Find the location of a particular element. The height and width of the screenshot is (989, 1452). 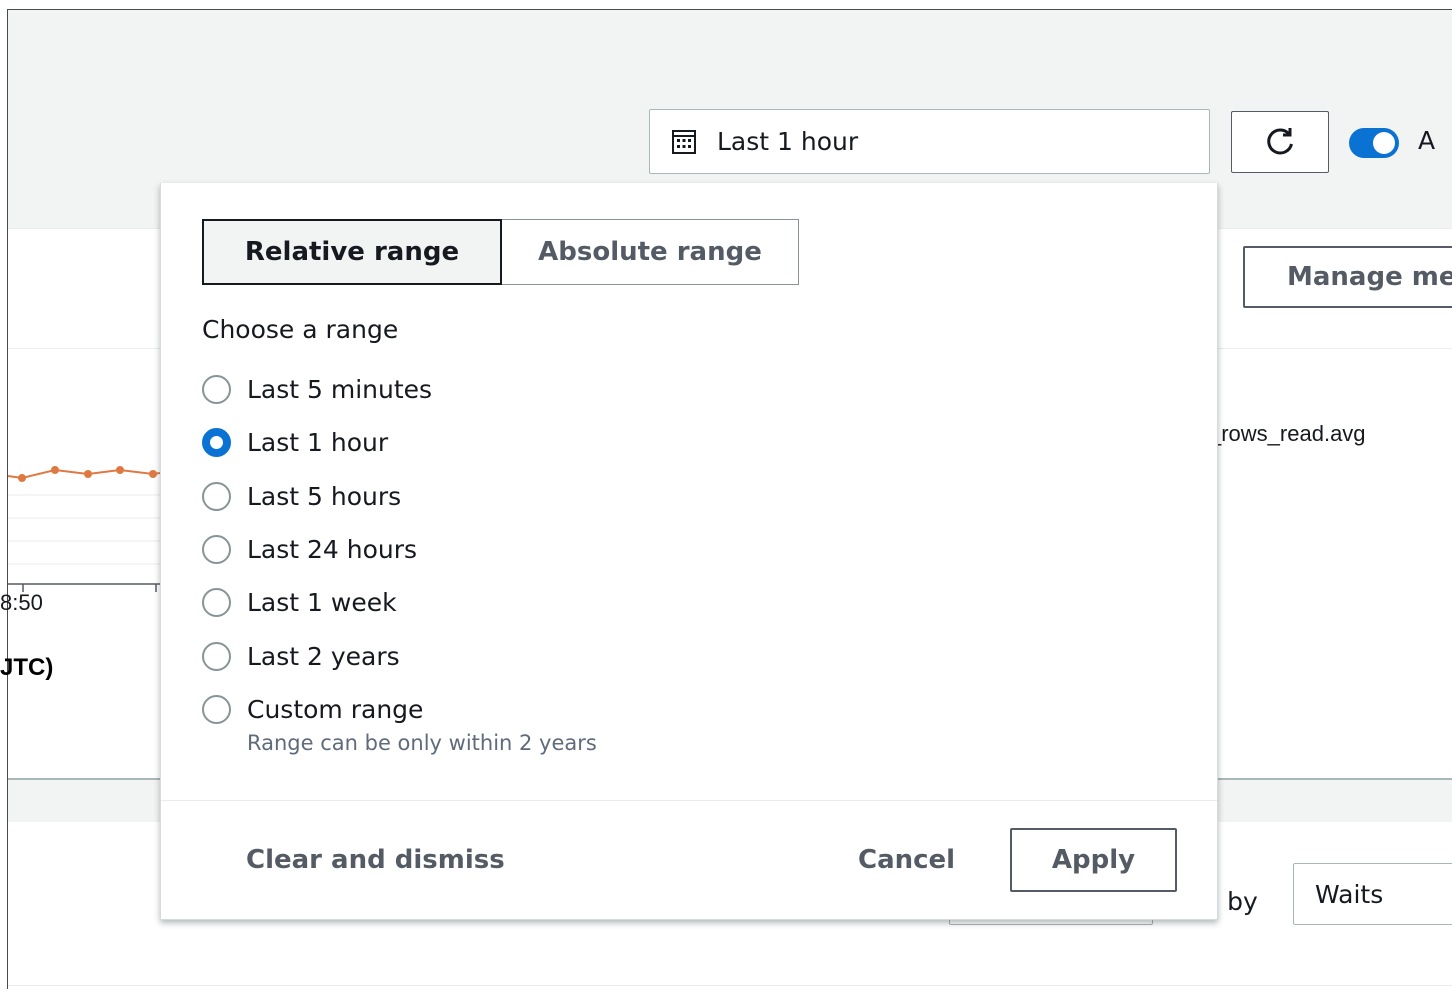

range-option-label: Last 5 minutes is located at coordinates (340, 390).